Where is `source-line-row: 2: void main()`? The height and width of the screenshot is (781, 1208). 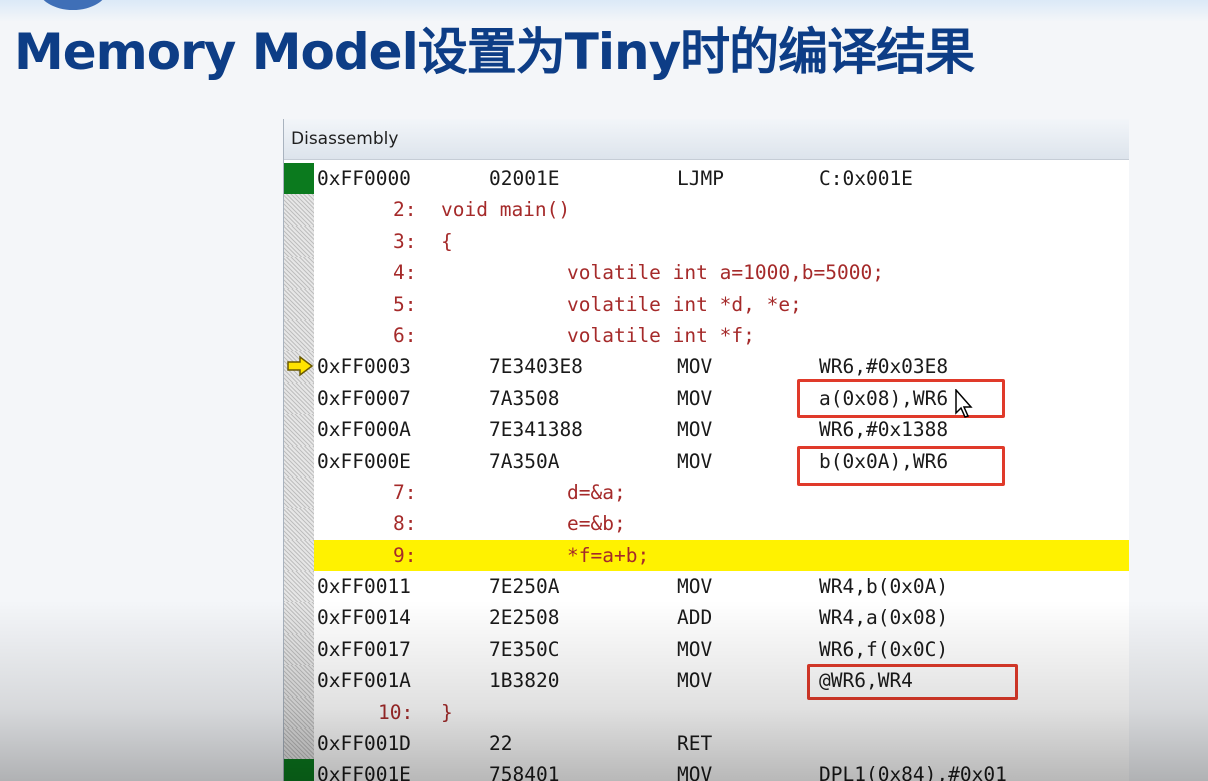
source-line-row: 2: void main() is located at coordinates (706, 210).